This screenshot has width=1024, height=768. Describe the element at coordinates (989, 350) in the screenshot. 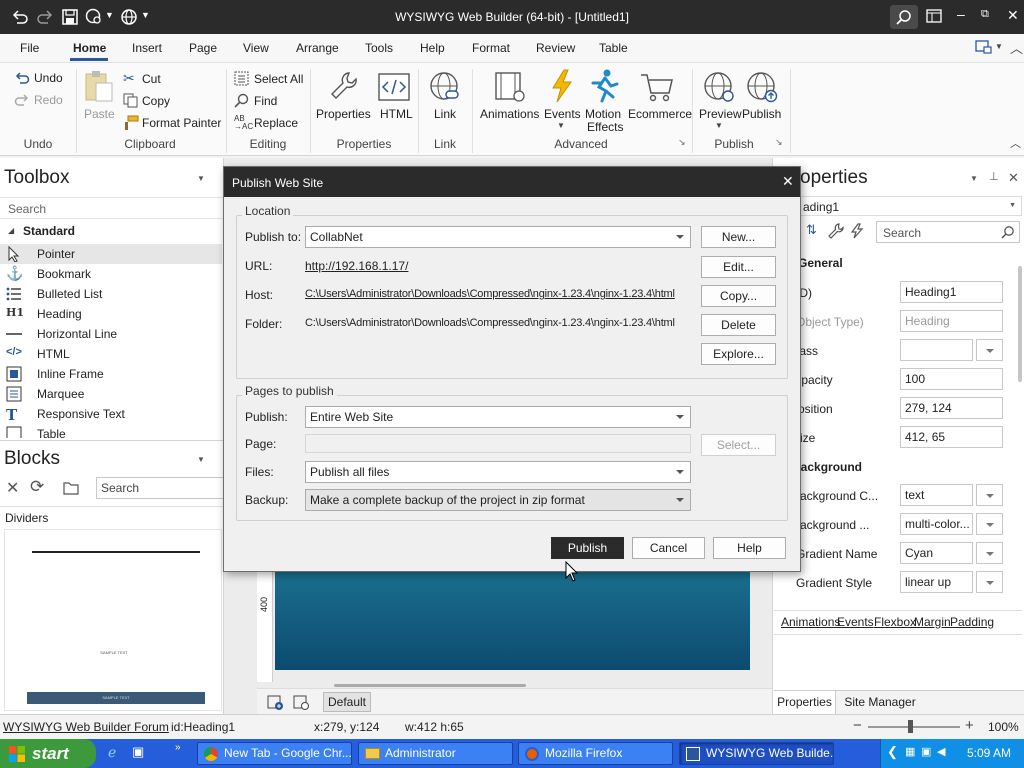

I see `prop-class-dropdown` at that location.